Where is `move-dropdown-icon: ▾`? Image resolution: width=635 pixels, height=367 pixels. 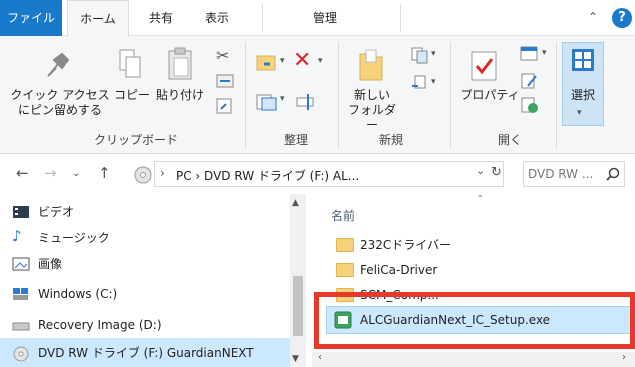 move-dropdown-icon: ▾ is located at coordinates (282, 61).